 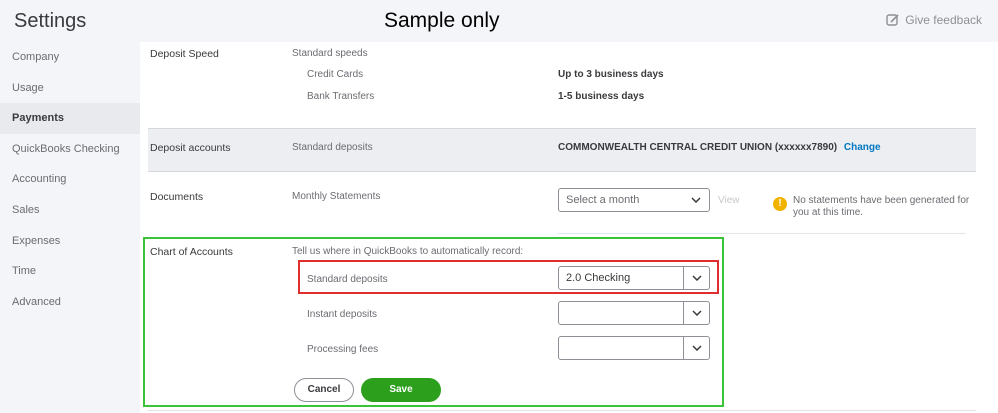 I want to click on view-statement-link: View, so click(x=729, y=200).